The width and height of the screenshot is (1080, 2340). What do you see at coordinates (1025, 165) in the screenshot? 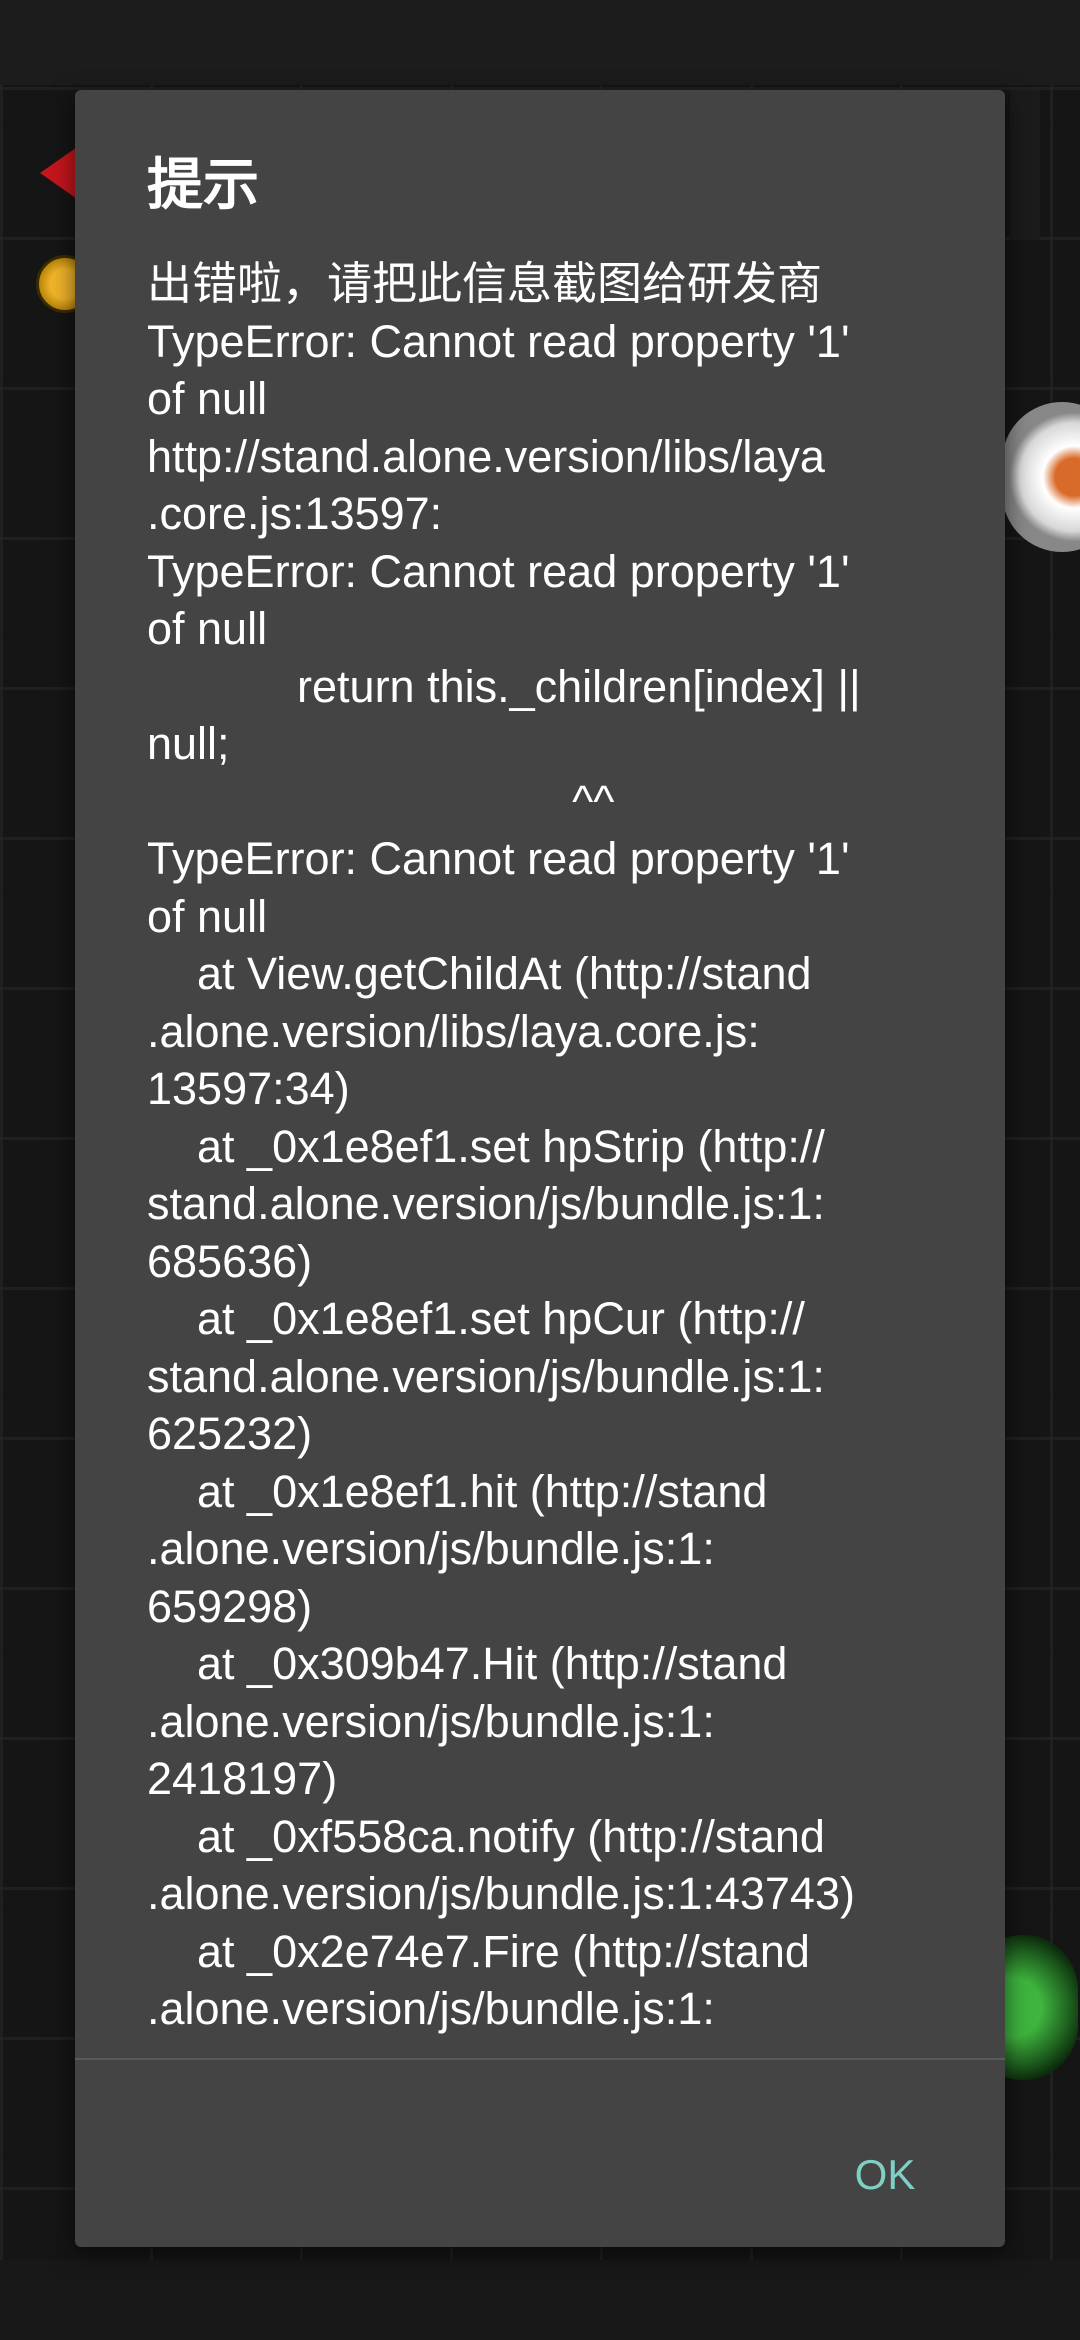
I see `side-panel` at bounding box center [1025, 165].